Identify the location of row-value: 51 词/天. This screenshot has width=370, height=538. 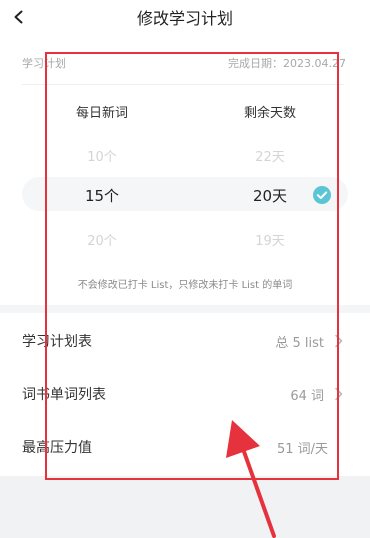
(302, 449).